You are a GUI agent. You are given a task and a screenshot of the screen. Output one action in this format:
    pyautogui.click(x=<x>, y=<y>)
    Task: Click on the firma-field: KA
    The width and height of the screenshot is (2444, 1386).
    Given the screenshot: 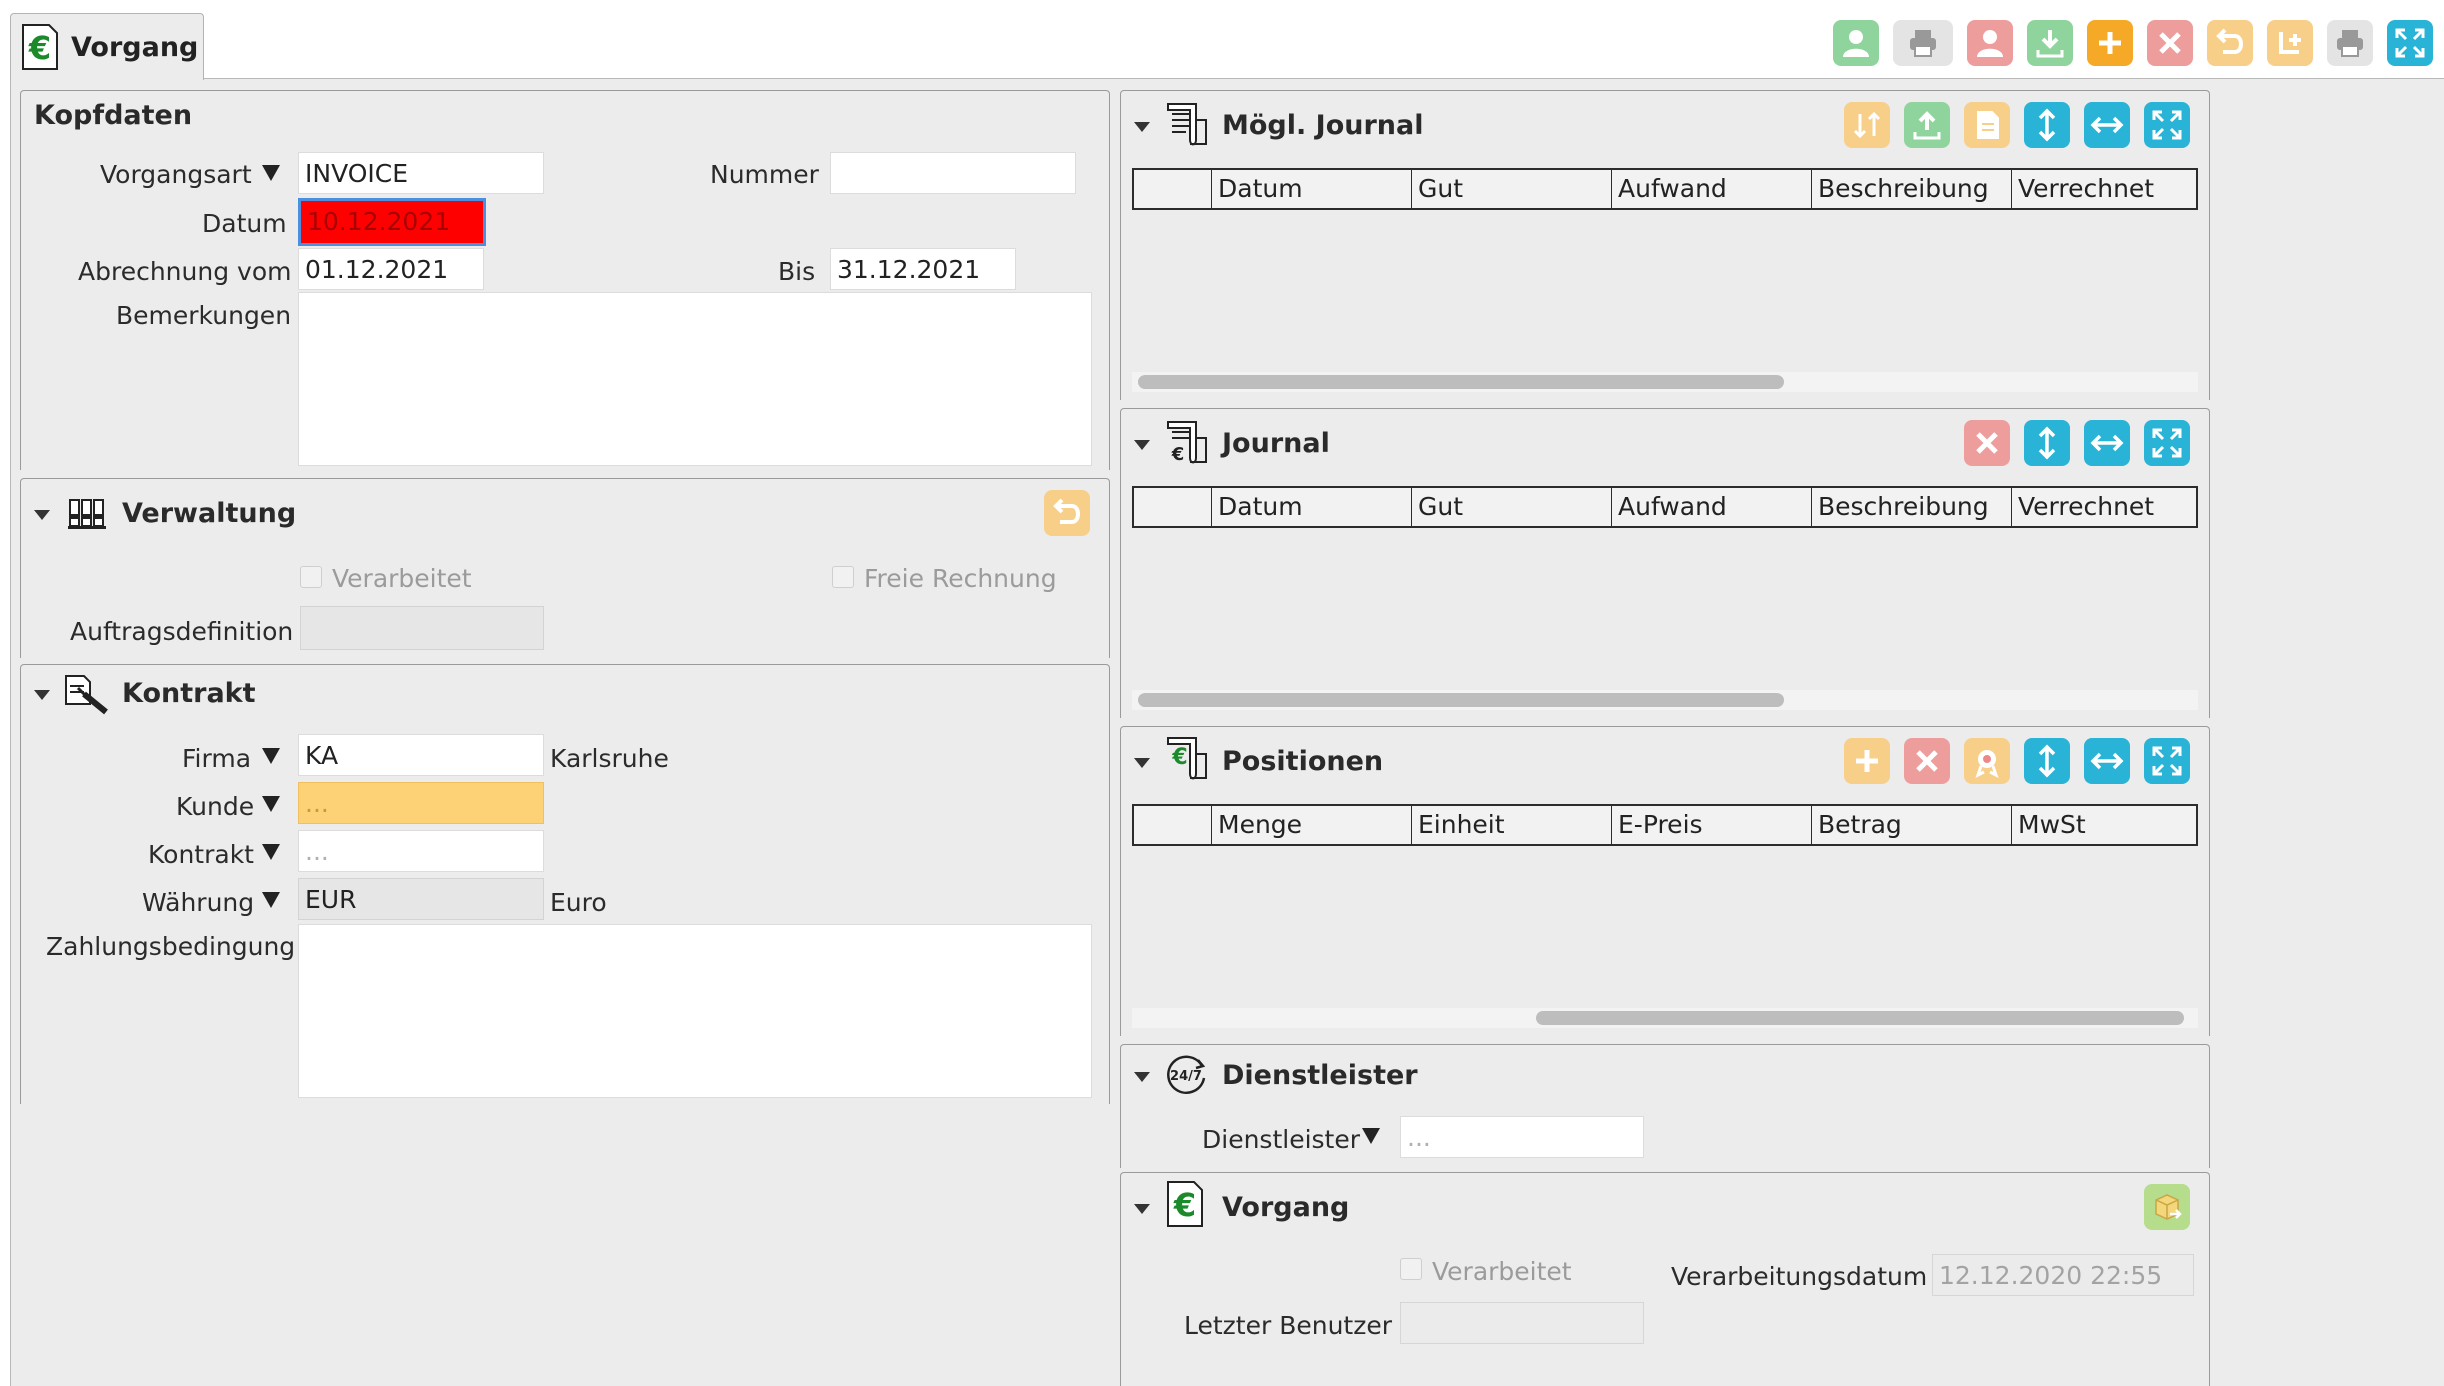 What is the action you would take?
    pyautogui.click(x=421, y=755)
    